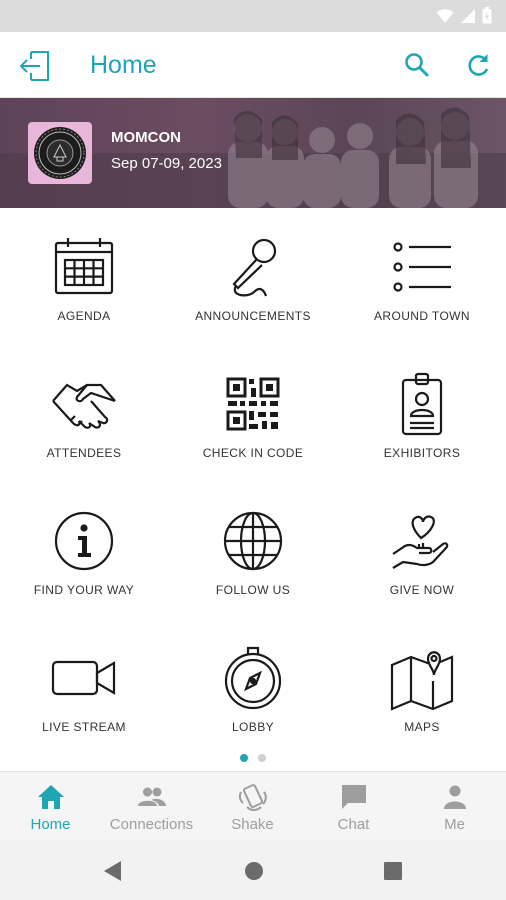 The width and height of the screenshot is (506, 900). What do you see at coordinates (422, 267) in the screenshot?
I see `list-icon` at bounding box center [422, 267].